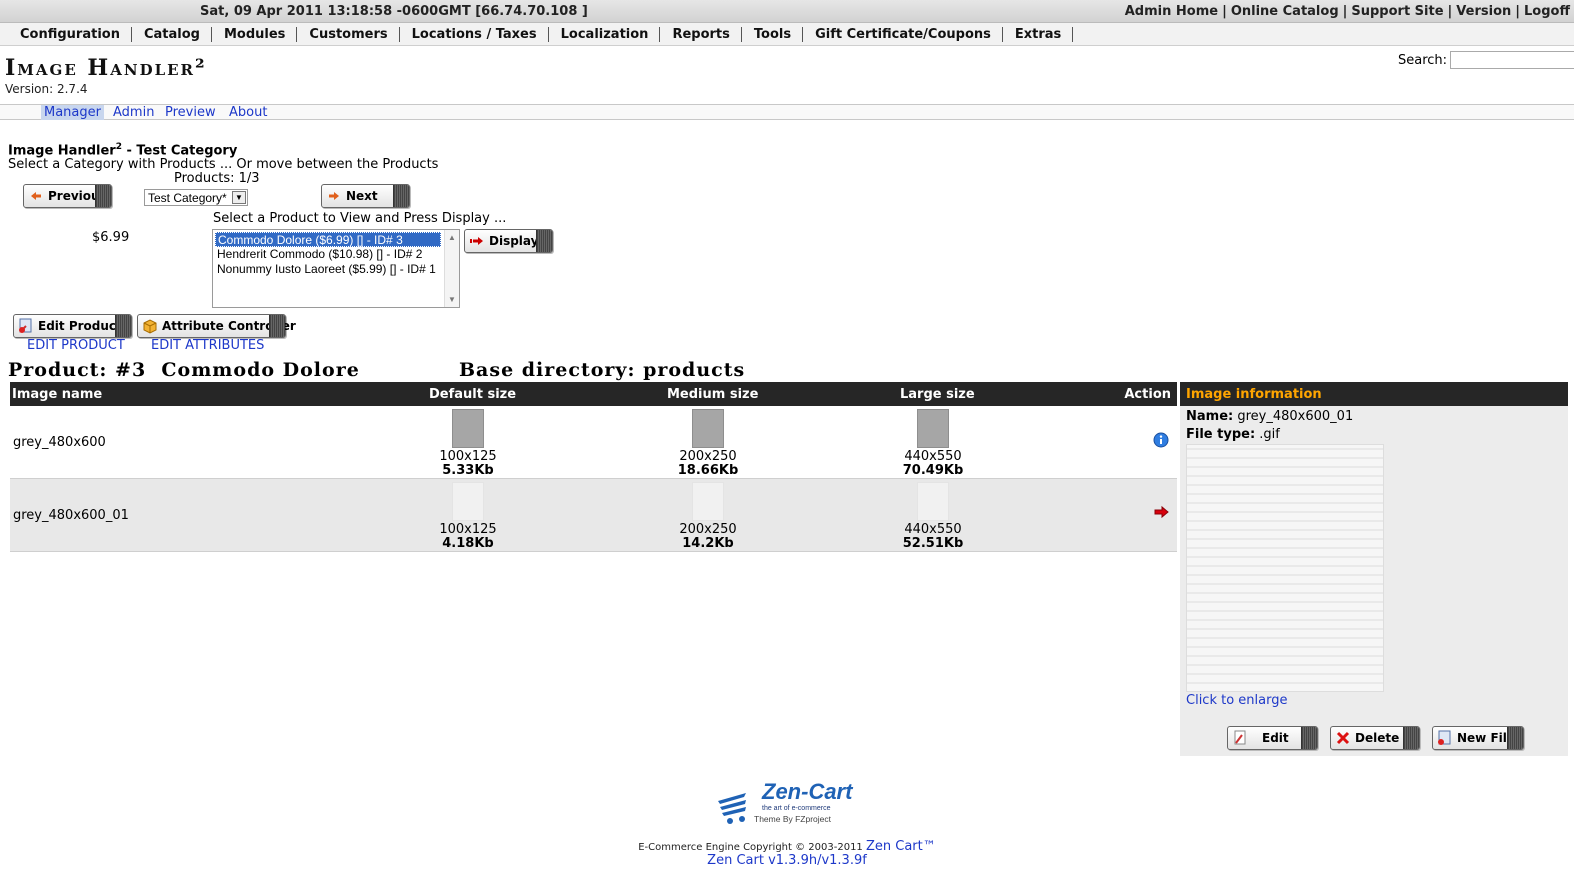 The height and width of the screenshot is (873, 1574). Describe the element at coordinates (1038, 34) in the screenshot. I see `menu-extras: Extras` at that location.